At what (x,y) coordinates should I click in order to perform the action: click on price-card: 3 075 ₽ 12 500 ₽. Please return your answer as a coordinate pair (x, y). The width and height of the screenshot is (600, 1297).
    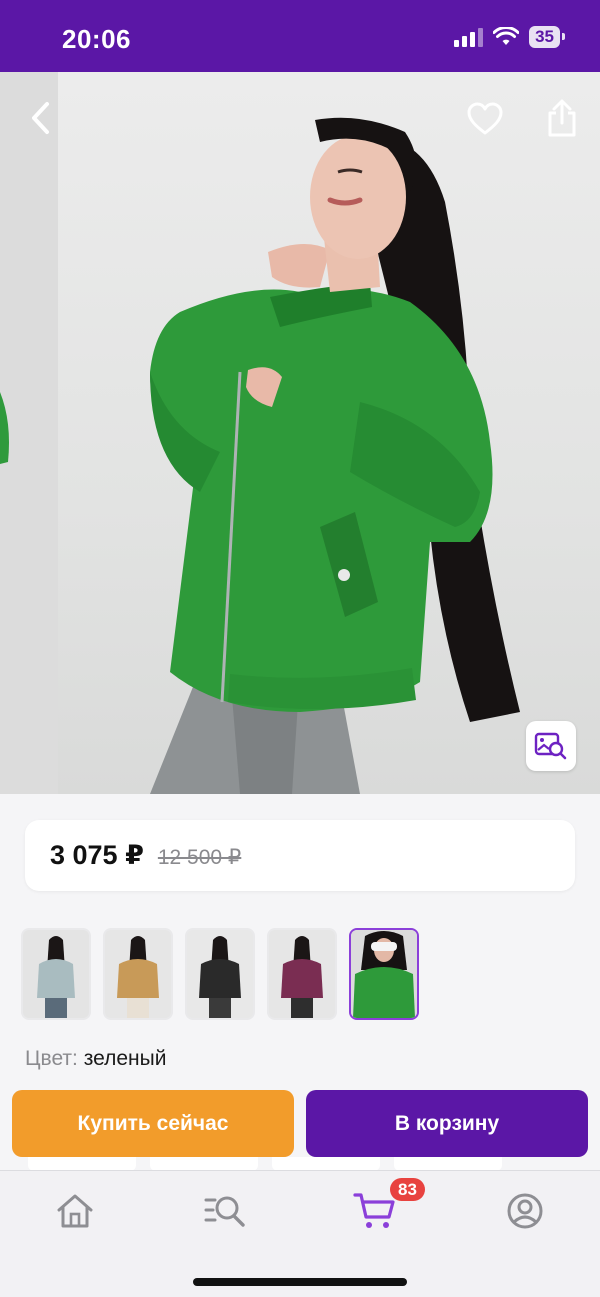
    Looking at the image, I should click on (300, 855).